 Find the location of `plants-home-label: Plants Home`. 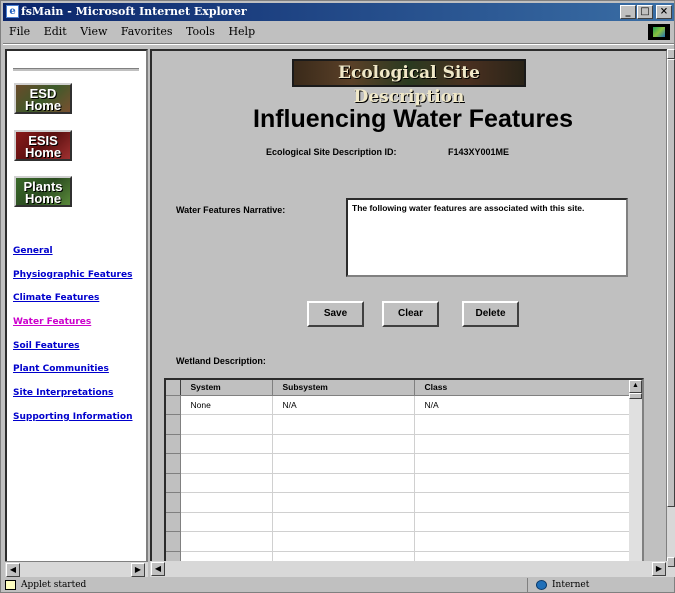

plants-home-label: Plants Home is located at coordinates (43, 192).